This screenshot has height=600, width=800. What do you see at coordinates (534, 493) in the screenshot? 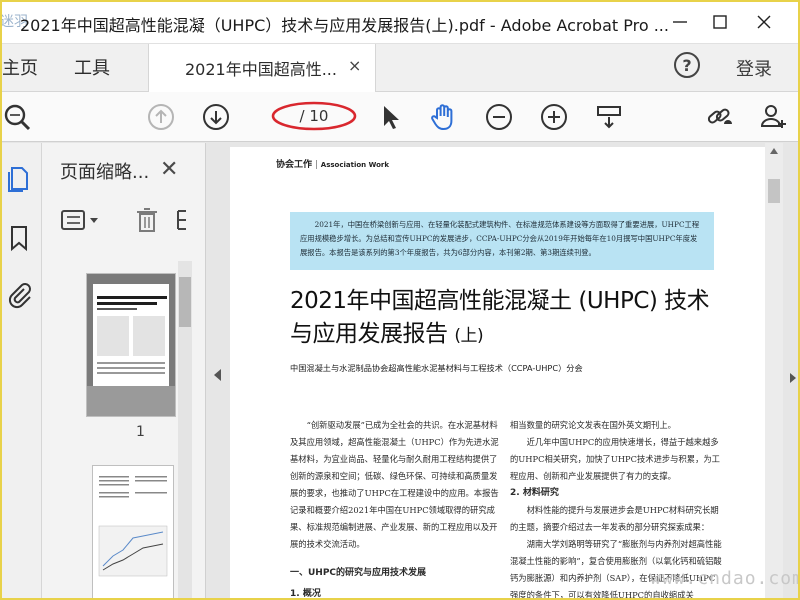
I see `right-heading: 2. 材料研究` at bounding box center [534, 493].